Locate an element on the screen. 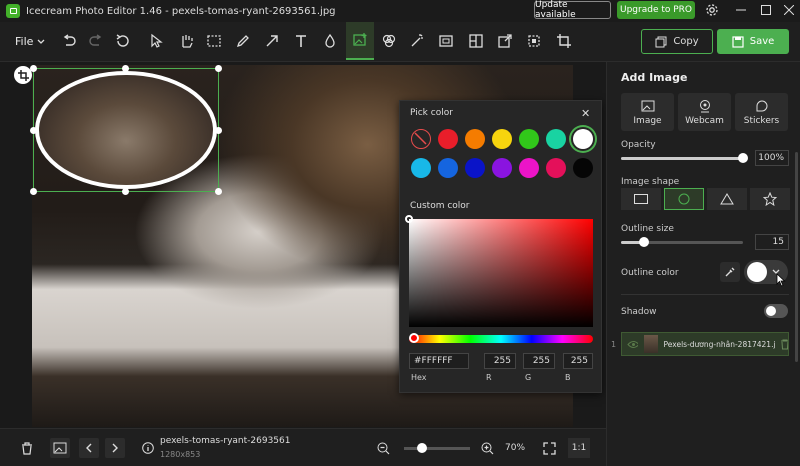 The width and height of the screenshot is (800, 466). outline-size-slider-knob is located at coordinates (644, 242).